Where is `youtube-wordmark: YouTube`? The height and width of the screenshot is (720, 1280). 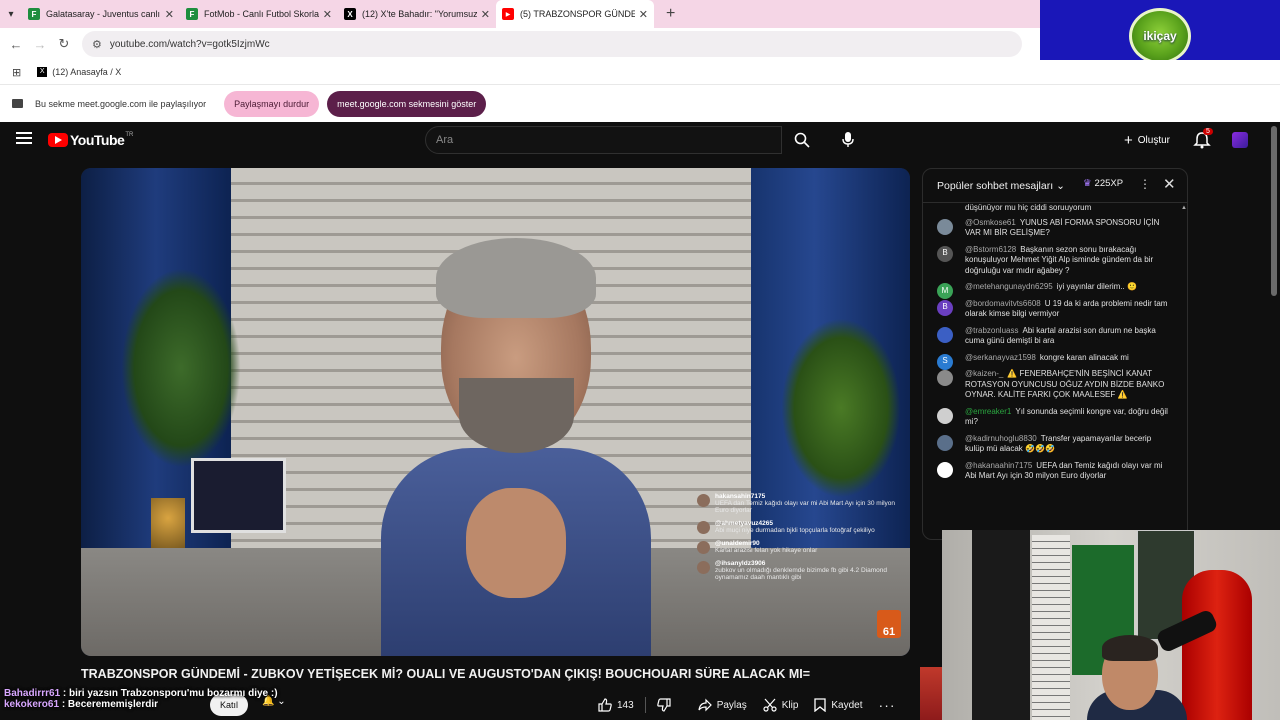 youtube-wordmark: YouTube is located at coordinates (97, 140).